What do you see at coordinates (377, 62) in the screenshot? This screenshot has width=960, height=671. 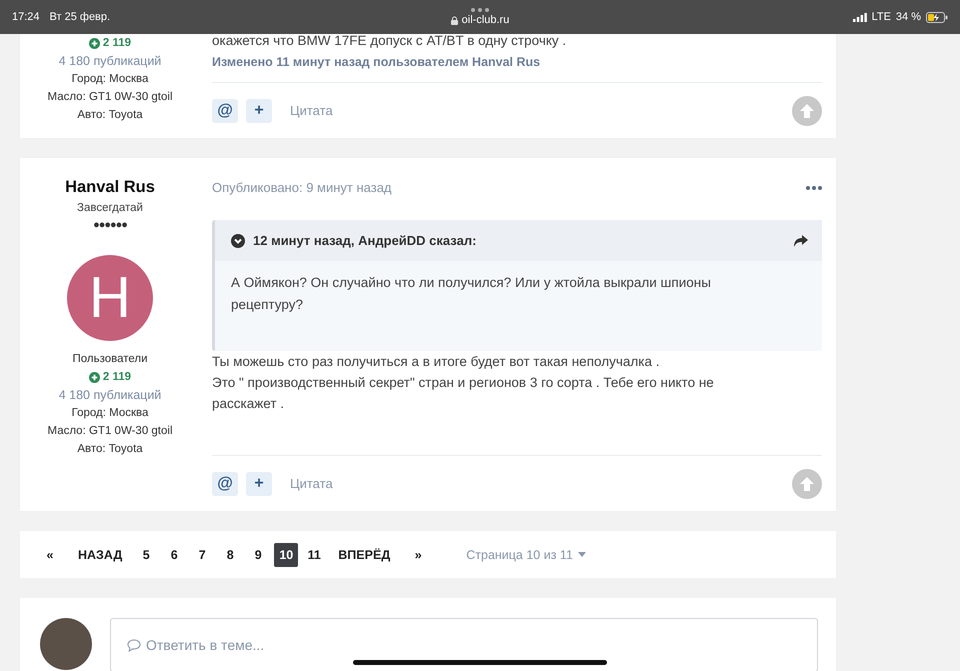 I see `edited-note: Изменено 11 минут назад пользователем Hanval Rus` at bounding box center [377, 62].